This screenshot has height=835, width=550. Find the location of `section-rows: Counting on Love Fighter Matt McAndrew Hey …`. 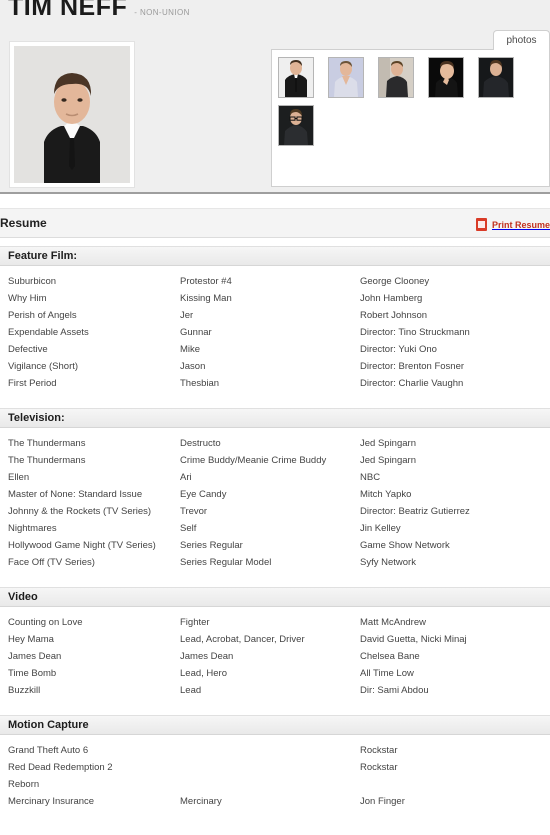

section-rows: Counting on Love Fighter Matt McAndrew Hey … is located at coordinates (275, 653).